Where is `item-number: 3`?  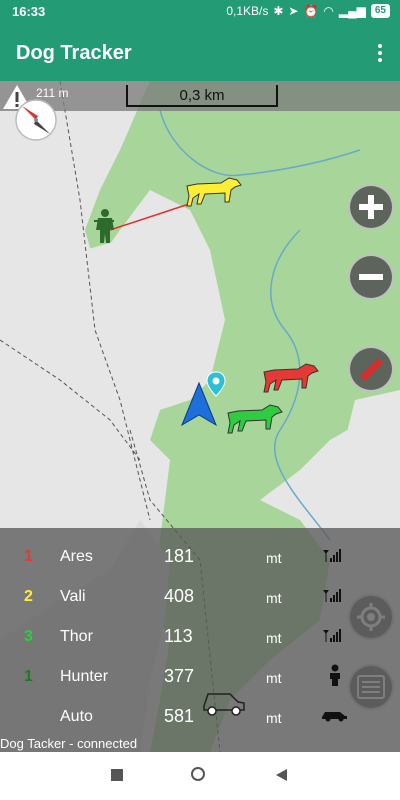
item-number: 3 is located at coordinates (28, 636).